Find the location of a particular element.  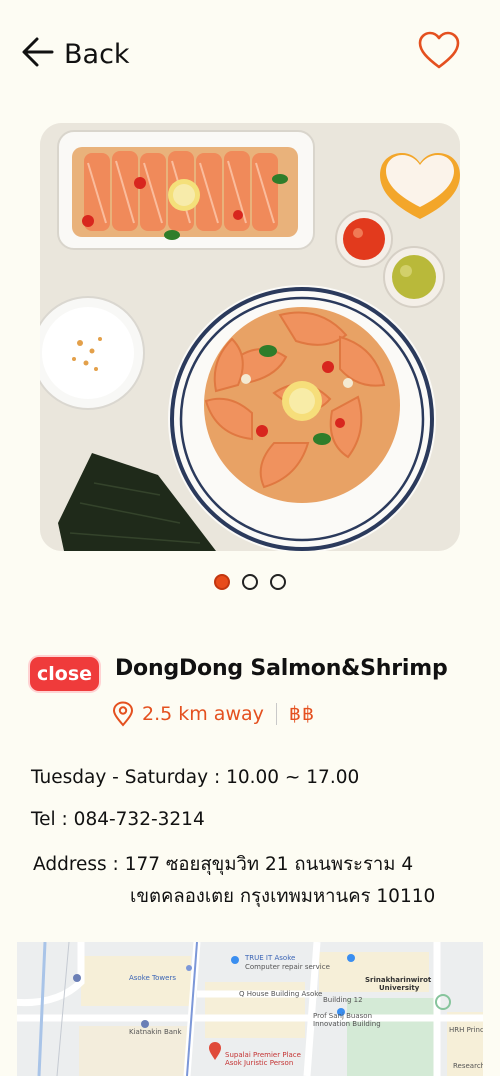

map-label-prof-sanj-sub: Innovation Building is located at coordinates (347, 1024).